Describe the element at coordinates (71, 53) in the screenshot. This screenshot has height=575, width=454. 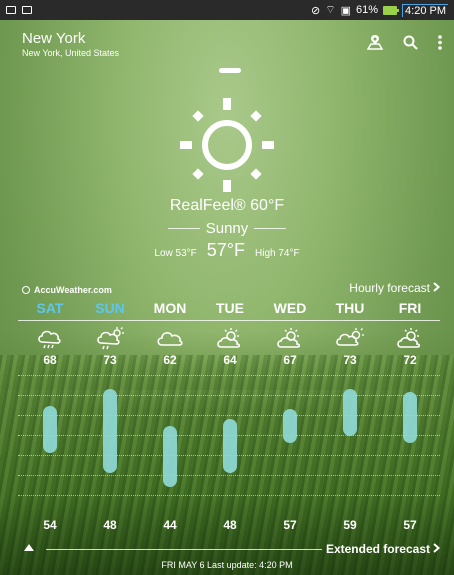
I see `city-region: New York, United States` at that location.